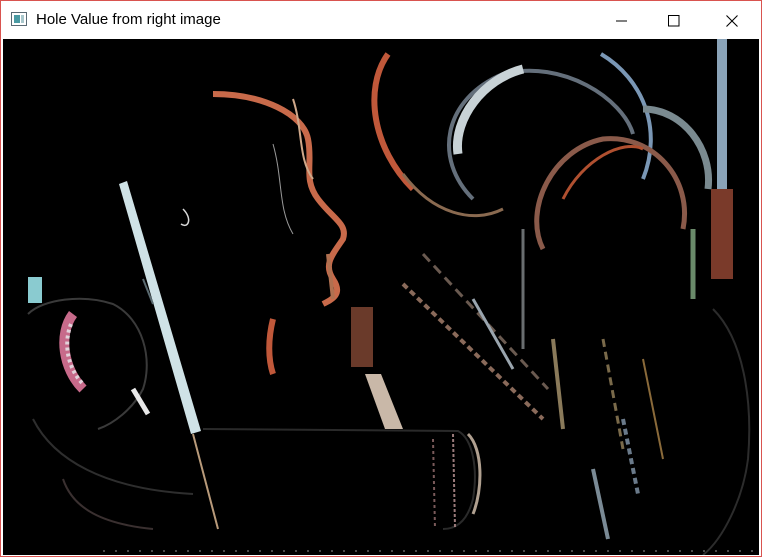 The height and width of the screenshot is (557, 762). I want to click on window-title: Hole Value from right image, so click(128, 19).